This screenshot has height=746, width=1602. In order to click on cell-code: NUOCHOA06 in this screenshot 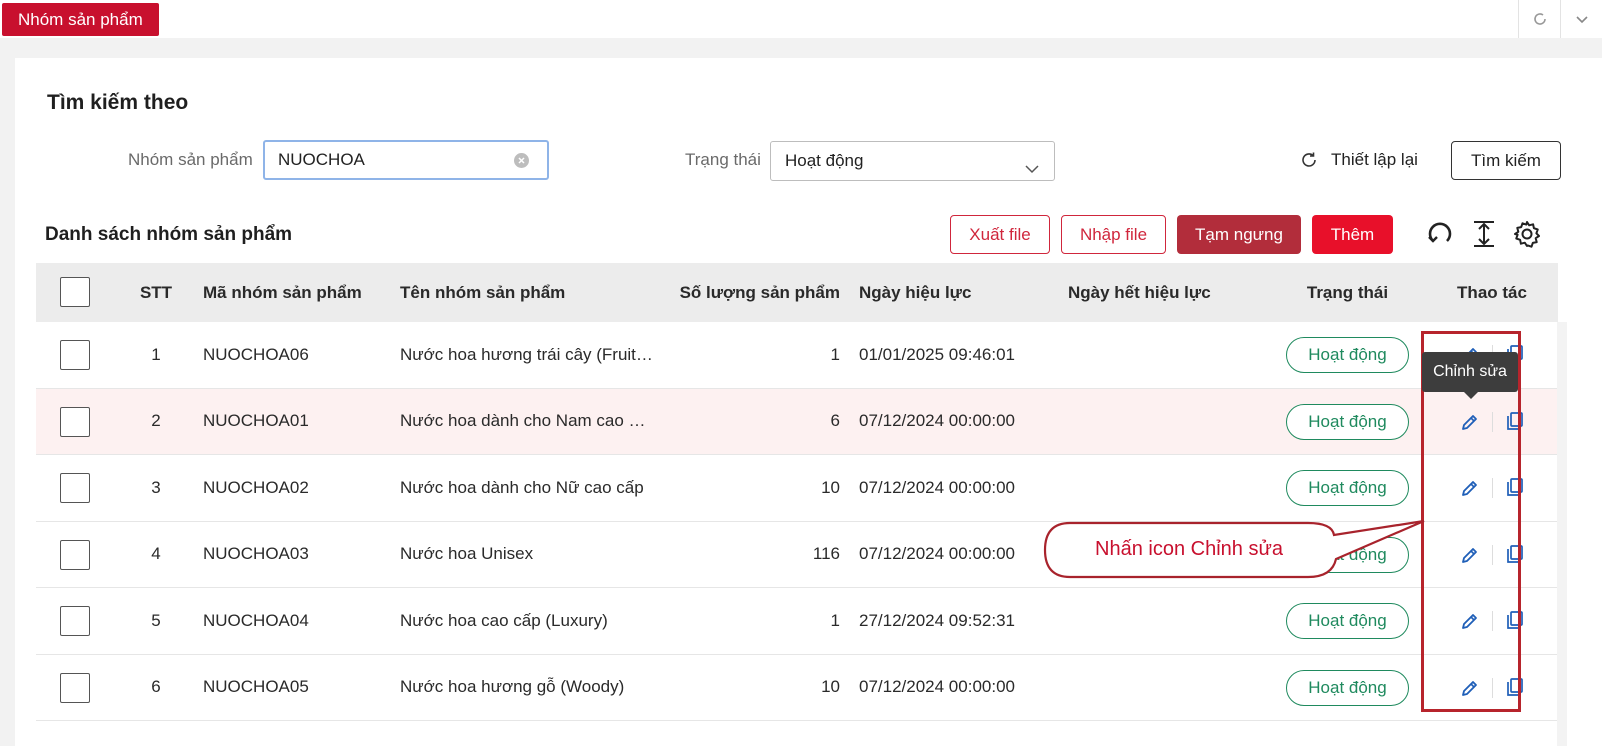, I will do `click(256, 354)`.